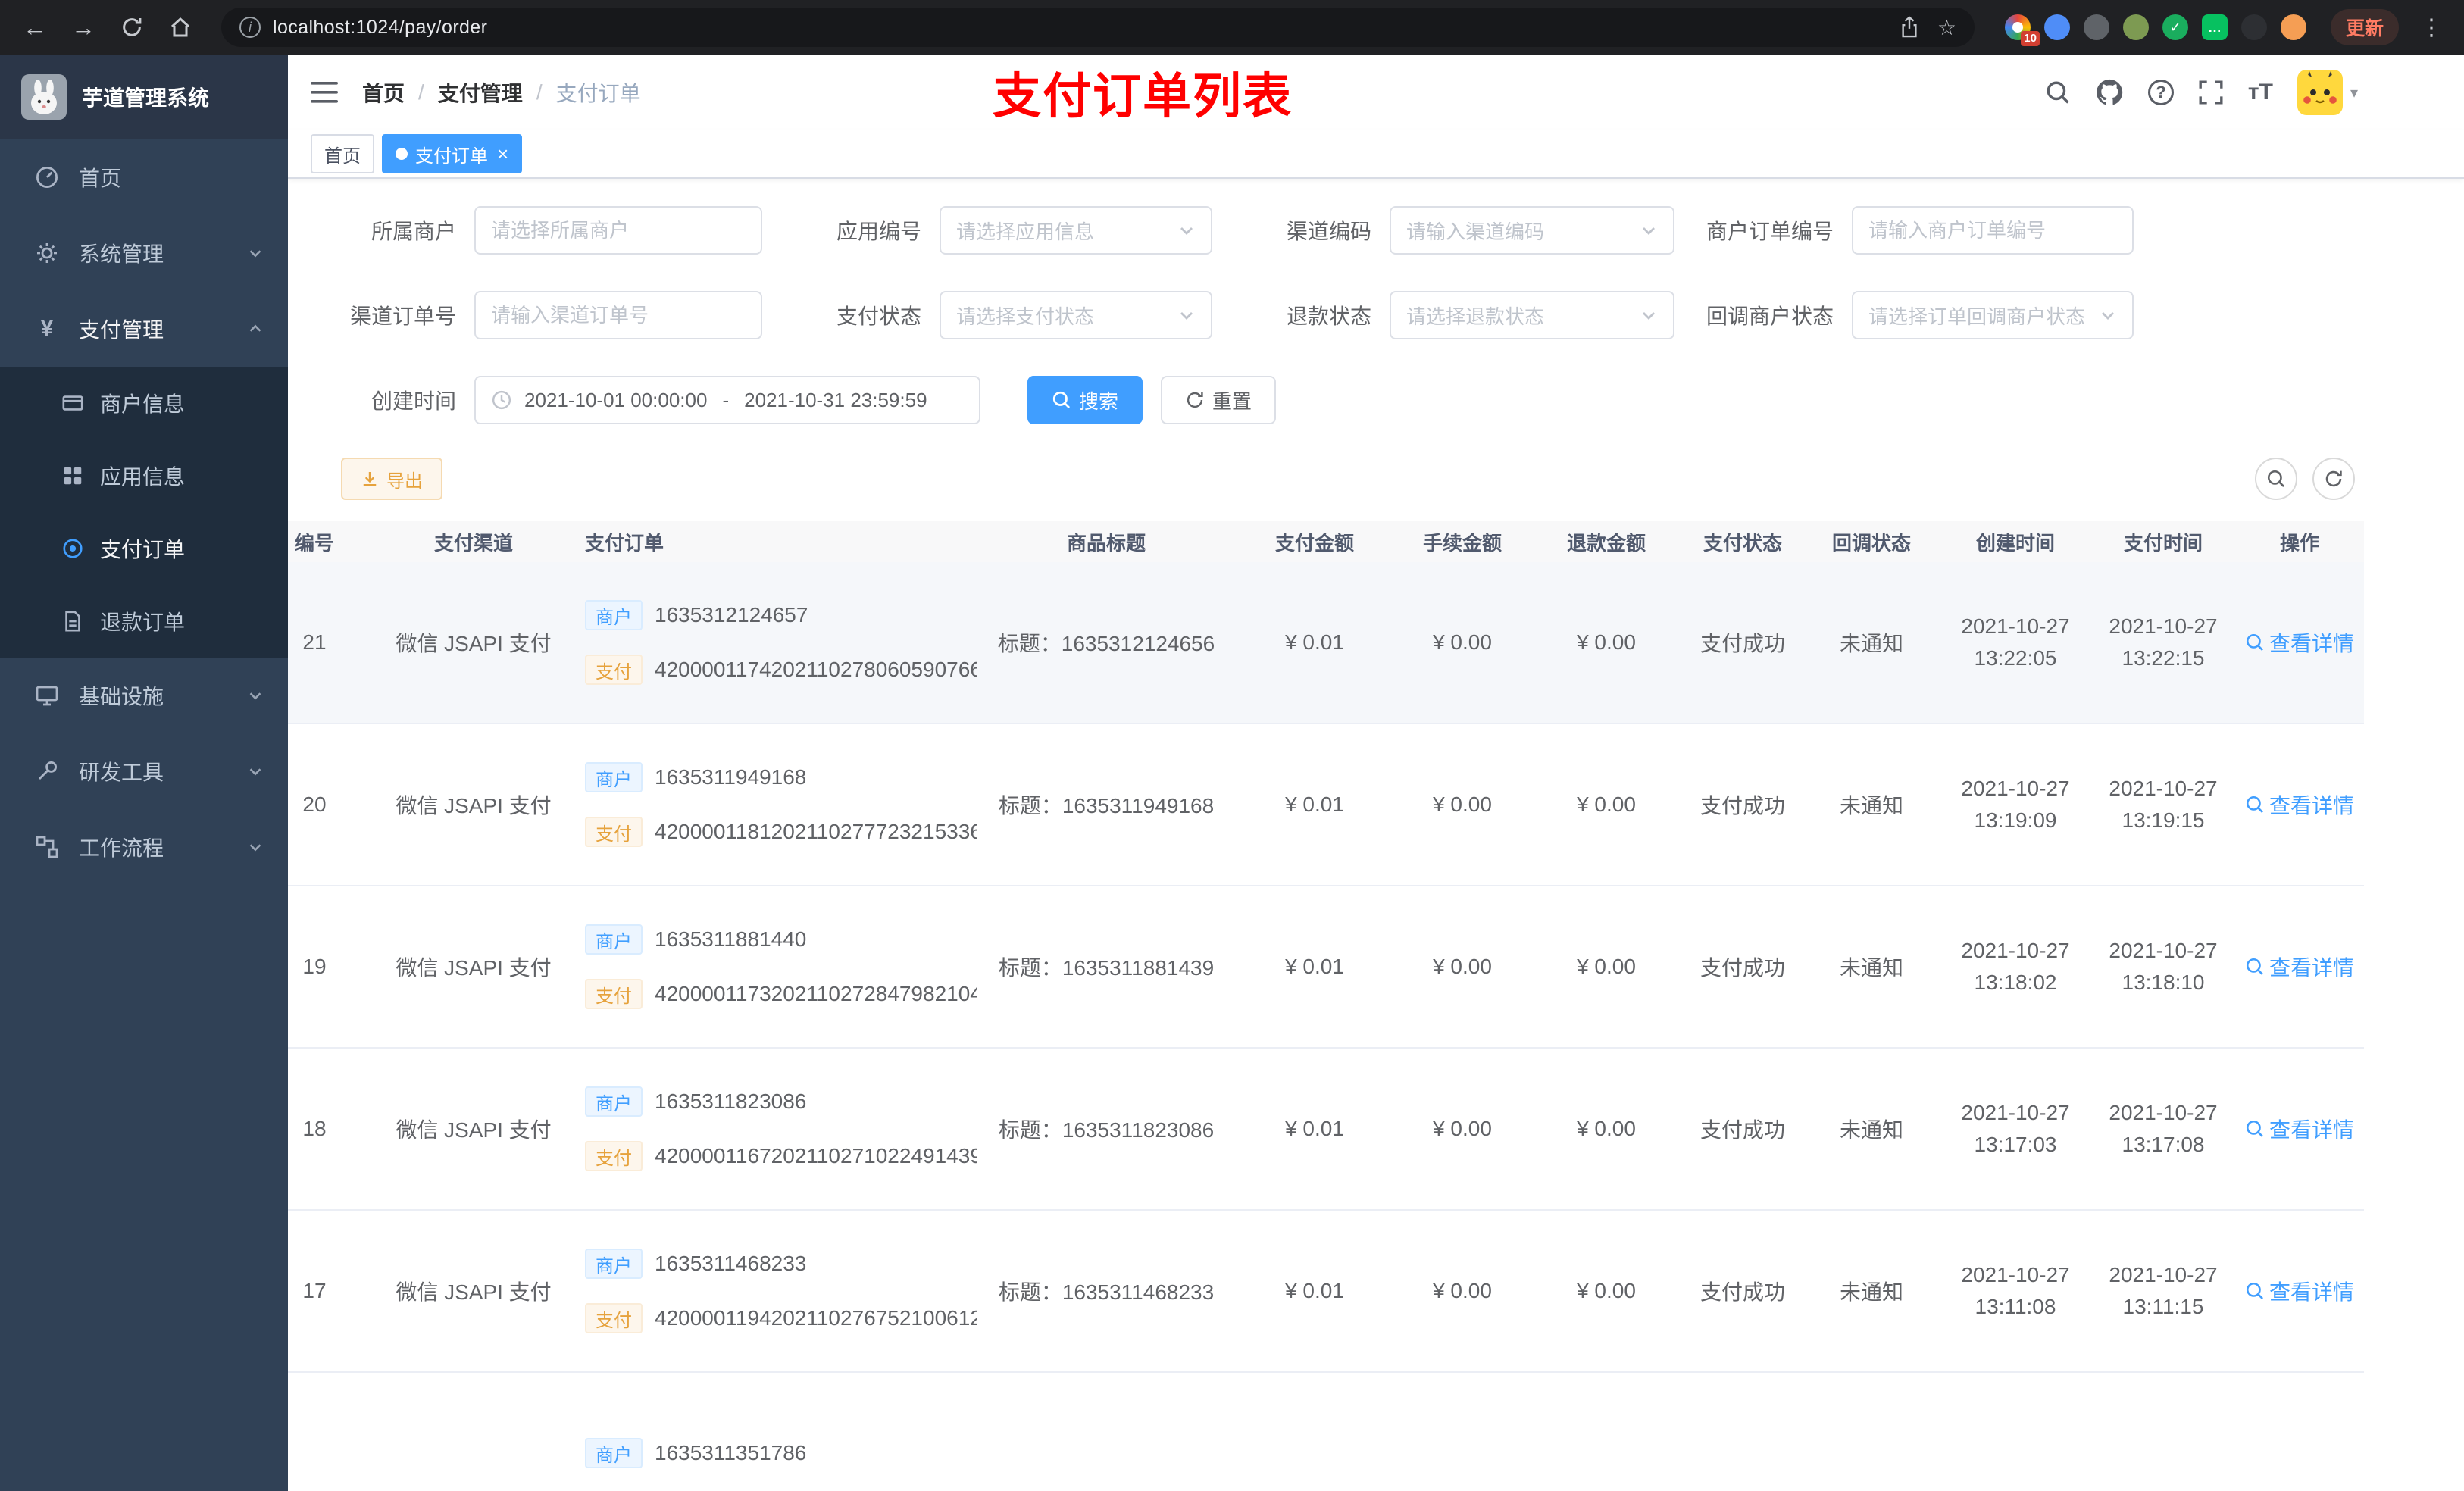 The width and height of the screenshot is (2464, 1491). I want to click on wrench-icon, so click(47, 771).